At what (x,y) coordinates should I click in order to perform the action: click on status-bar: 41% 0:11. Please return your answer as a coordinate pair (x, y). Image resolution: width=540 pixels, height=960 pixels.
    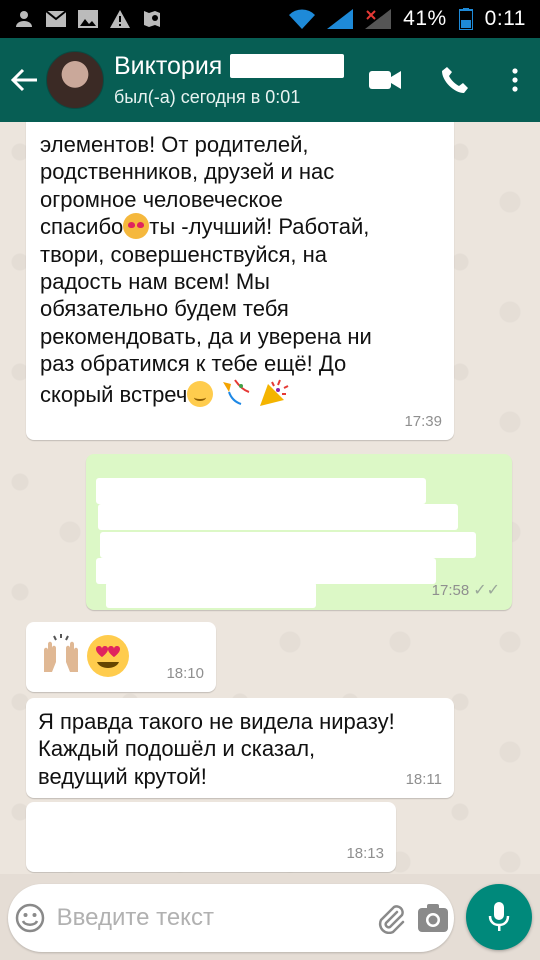
    Looking at the image, I should click on (270, 19).